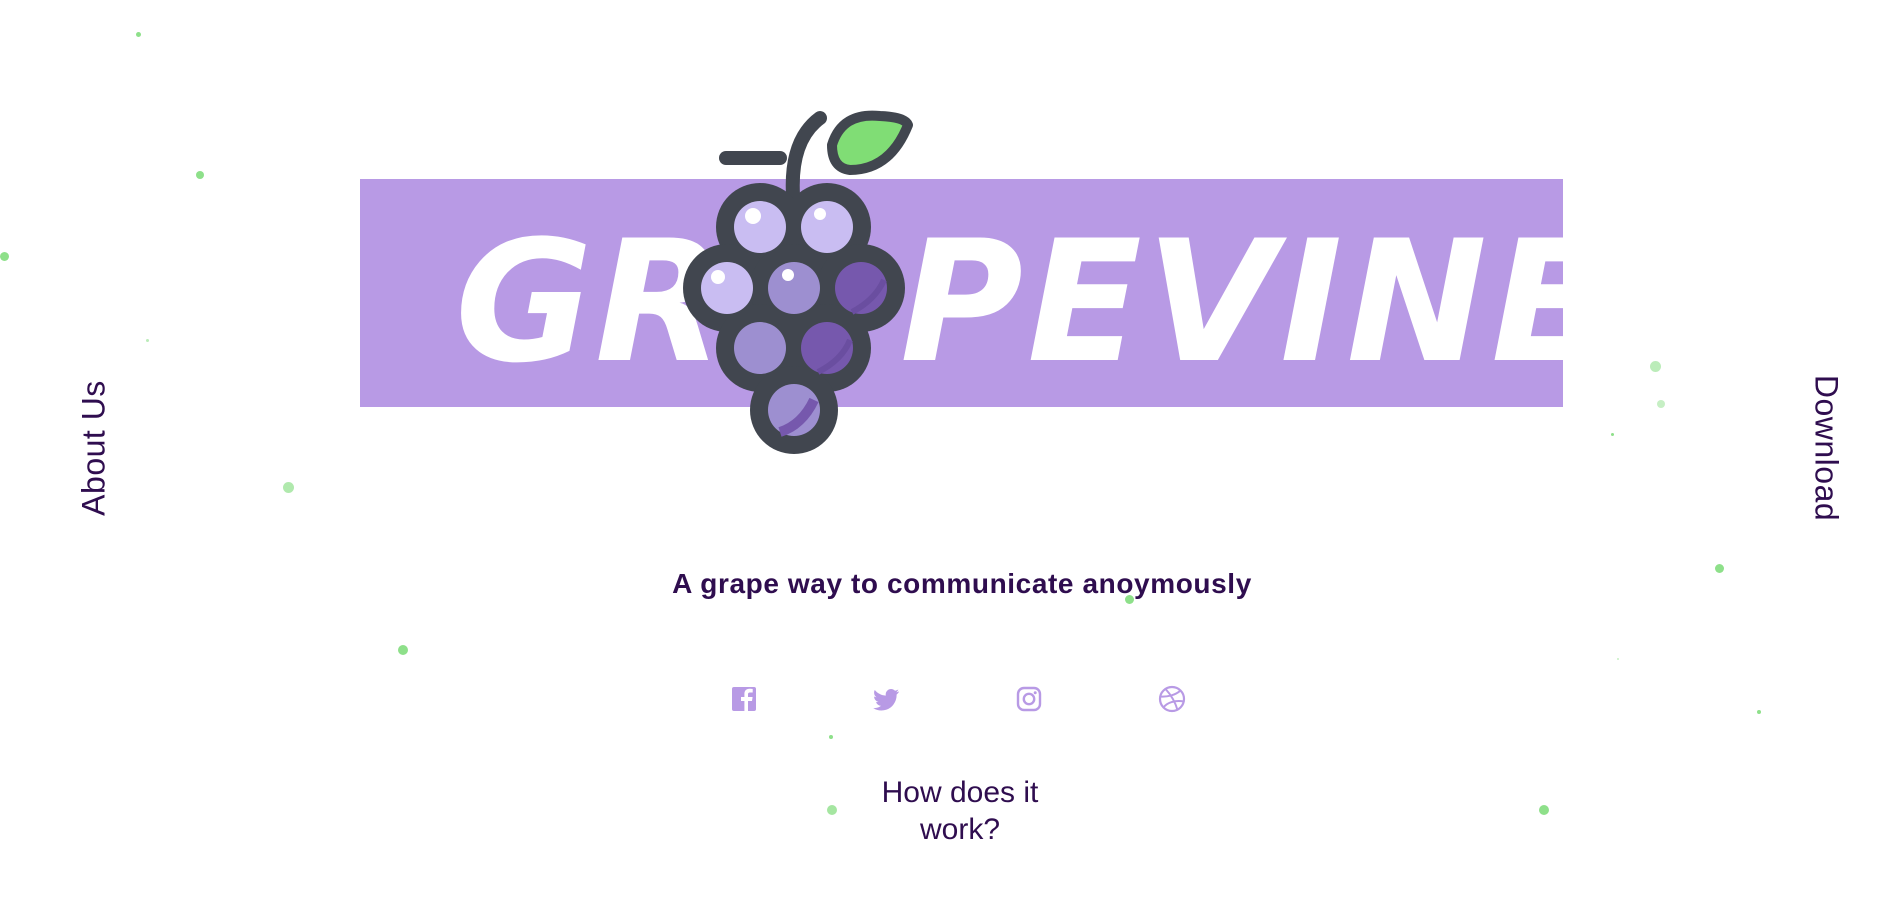 The width and height of the screenshot is (1894, 905). Describe the element at coordinates (1029, 699) in the screenshot. I see `instagram-icon` at that location.